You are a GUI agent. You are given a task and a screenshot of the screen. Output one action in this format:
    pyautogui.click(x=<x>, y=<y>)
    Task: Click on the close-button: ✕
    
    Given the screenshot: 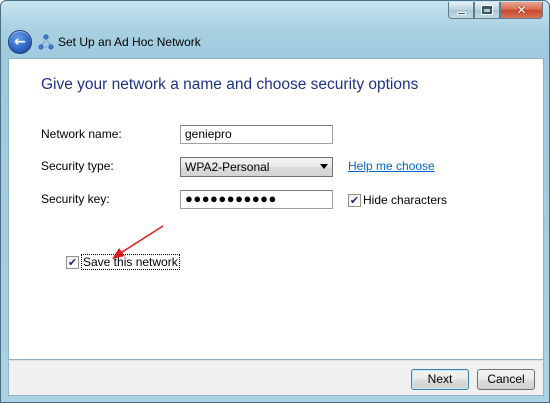 What is the action you would take?
    pyautogui.click(x=521, y=10)
    